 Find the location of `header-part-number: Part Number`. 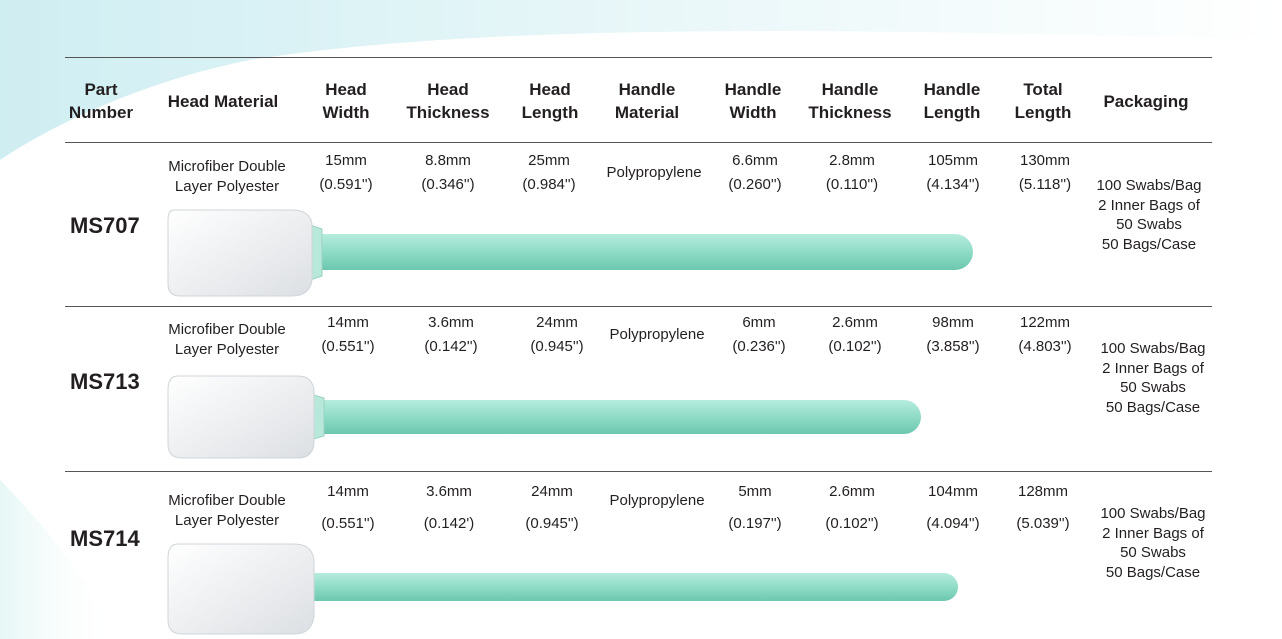

header-part-number: Part Number is located at coordinates (101, 101).